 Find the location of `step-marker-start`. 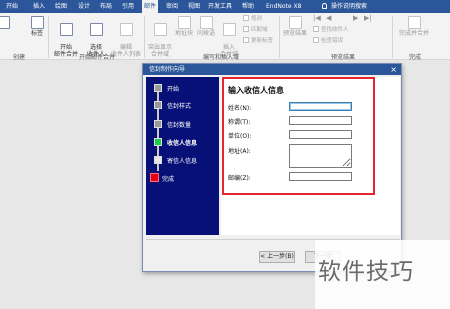

step-marker-start is located at coordinates (158, 88).